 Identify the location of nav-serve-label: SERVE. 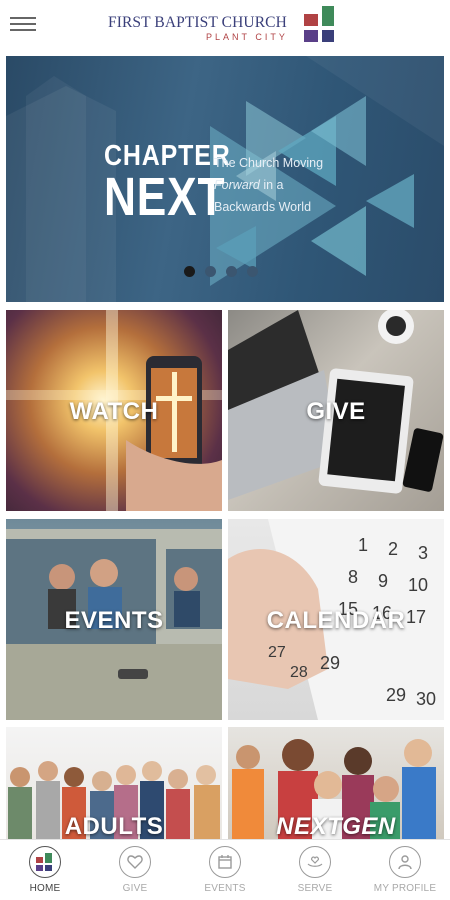
(315, 888).